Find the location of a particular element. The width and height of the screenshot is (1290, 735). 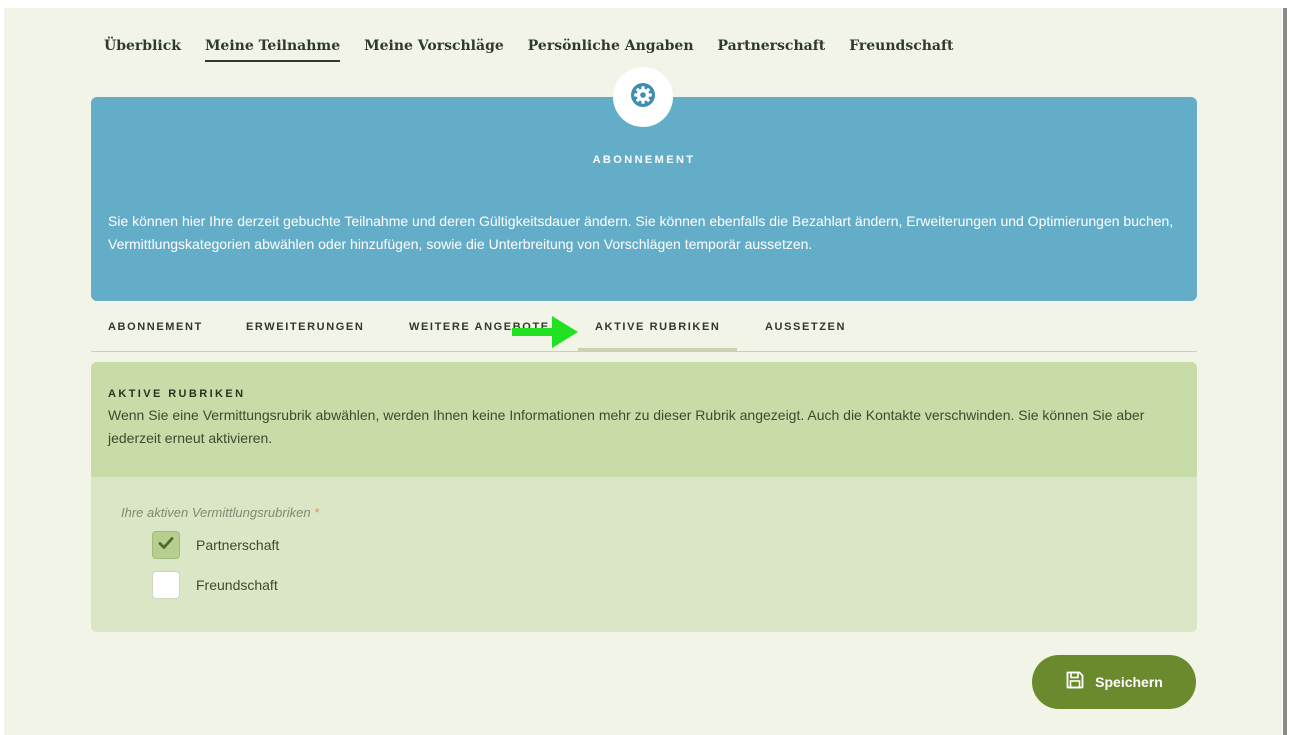

nav-item-ueberblick: Überblick is located at coordinates (142, 50).